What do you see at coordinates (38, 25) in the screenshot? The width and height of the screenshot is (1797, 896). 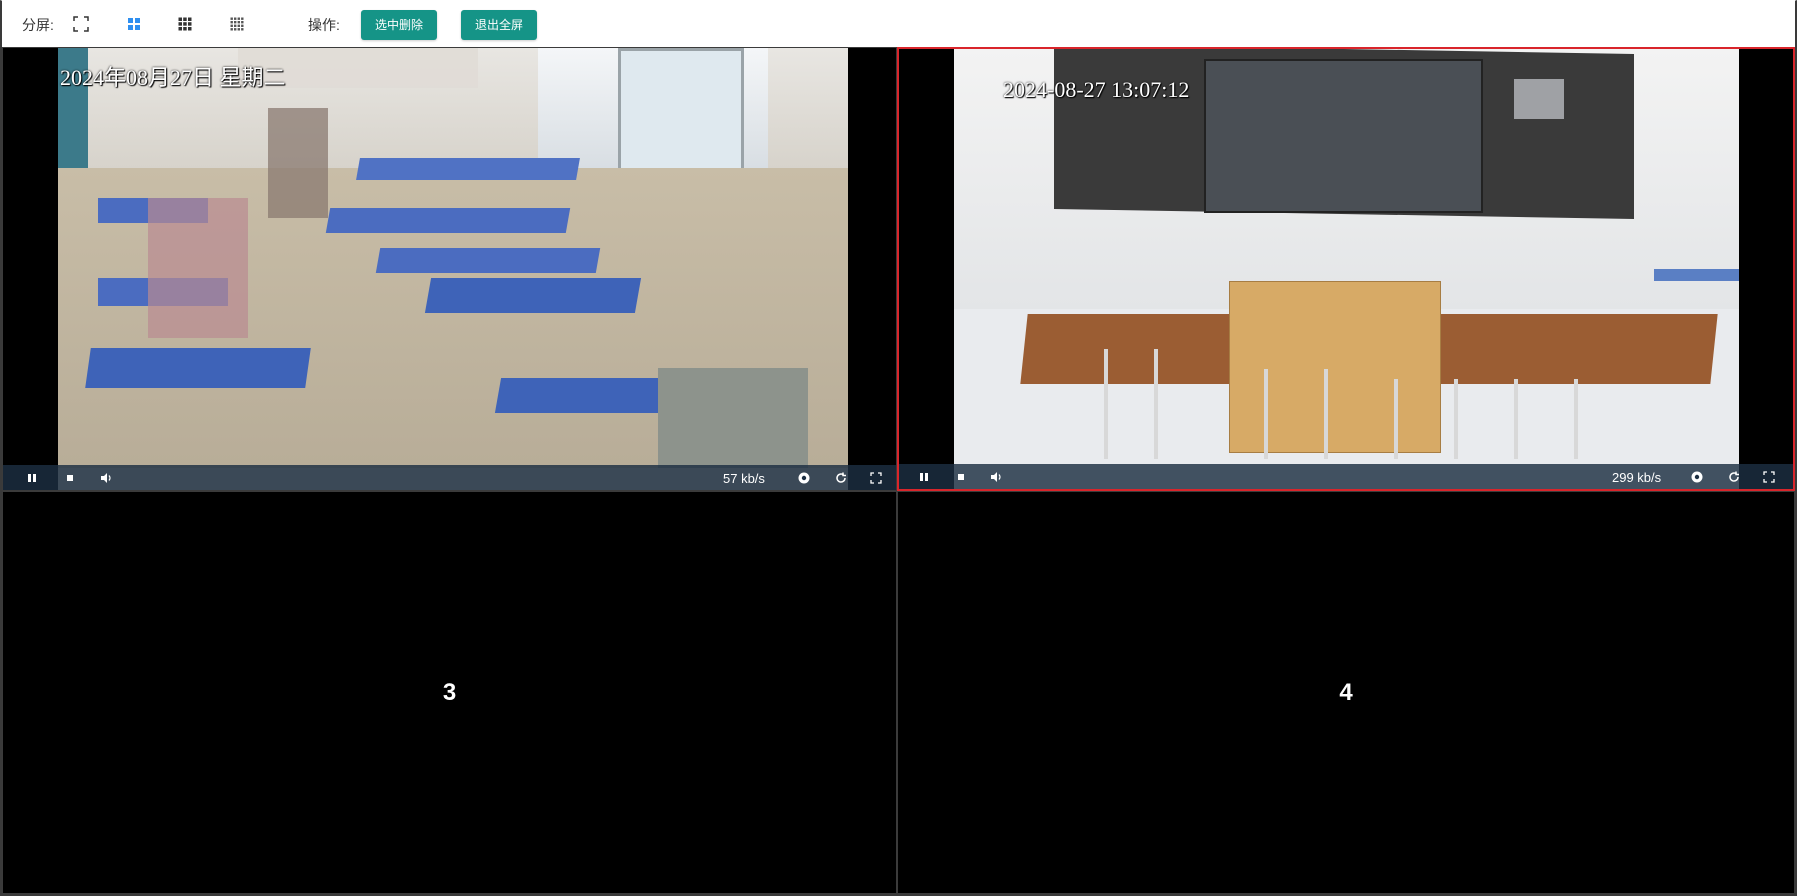 I see `layout-label: 分屏:` at bounding box center [38, 25].